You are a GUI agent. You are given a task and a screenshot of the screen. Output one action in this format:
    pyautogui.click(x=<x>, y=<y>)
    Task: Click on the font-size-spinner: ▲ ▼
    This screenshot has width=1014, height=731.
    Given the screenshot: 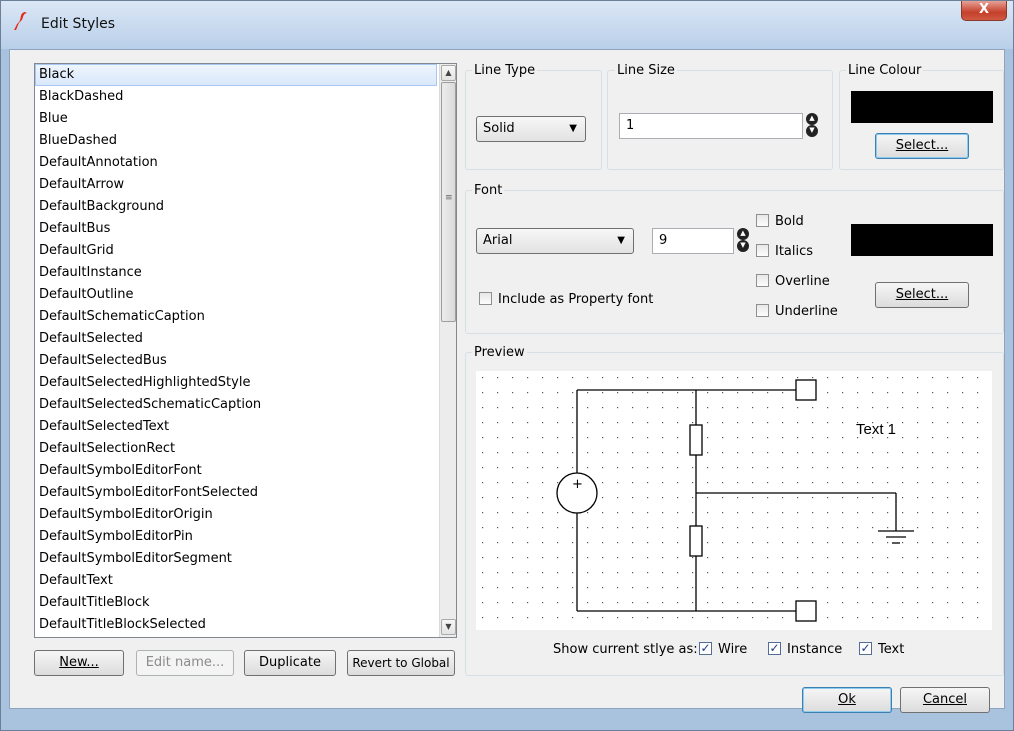 What is the action you would take?
    pyautogui.click(x=743, y=240)
    